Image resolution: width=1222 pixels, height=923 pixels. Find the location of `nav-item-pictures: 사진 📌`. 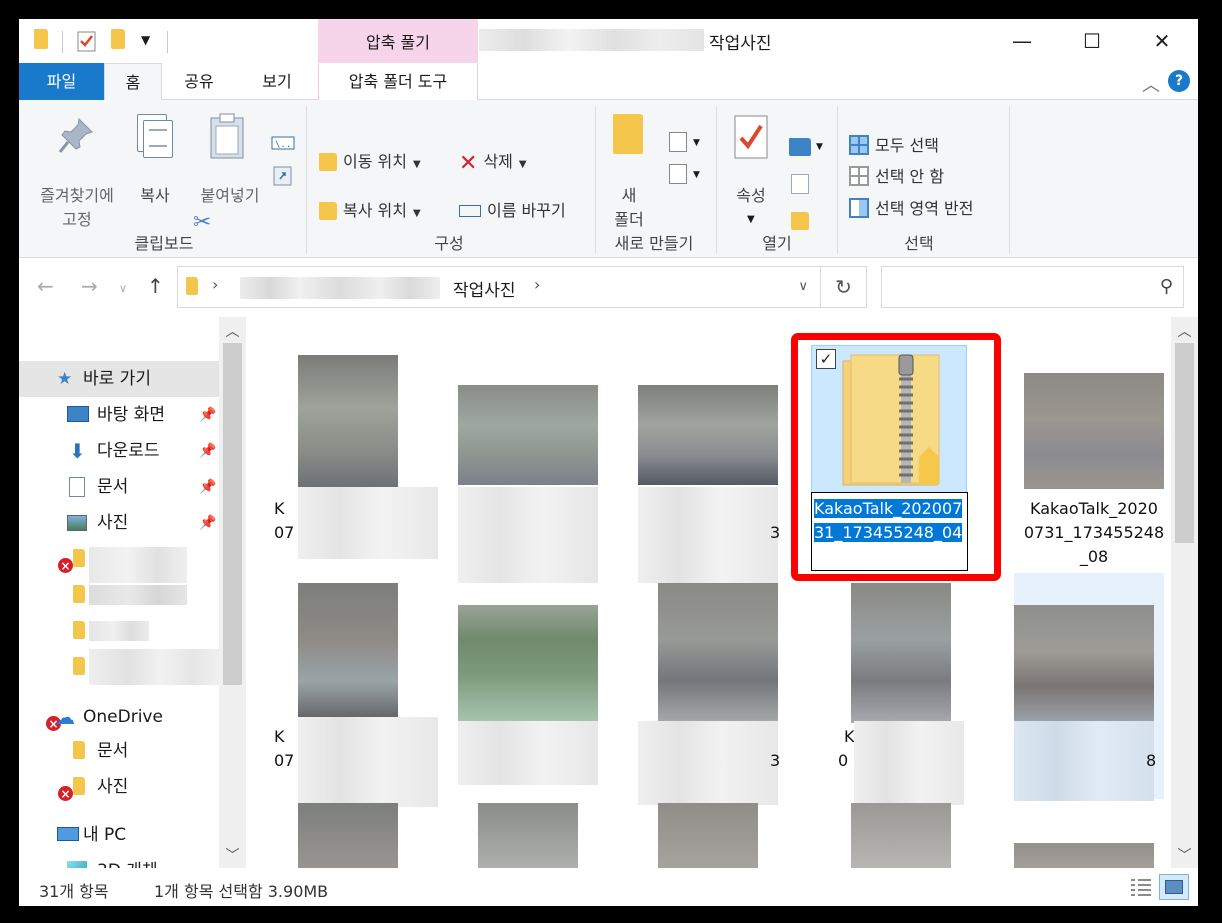

nav-item-pictures: 사진 📌 is located at coordinates (119, 523).